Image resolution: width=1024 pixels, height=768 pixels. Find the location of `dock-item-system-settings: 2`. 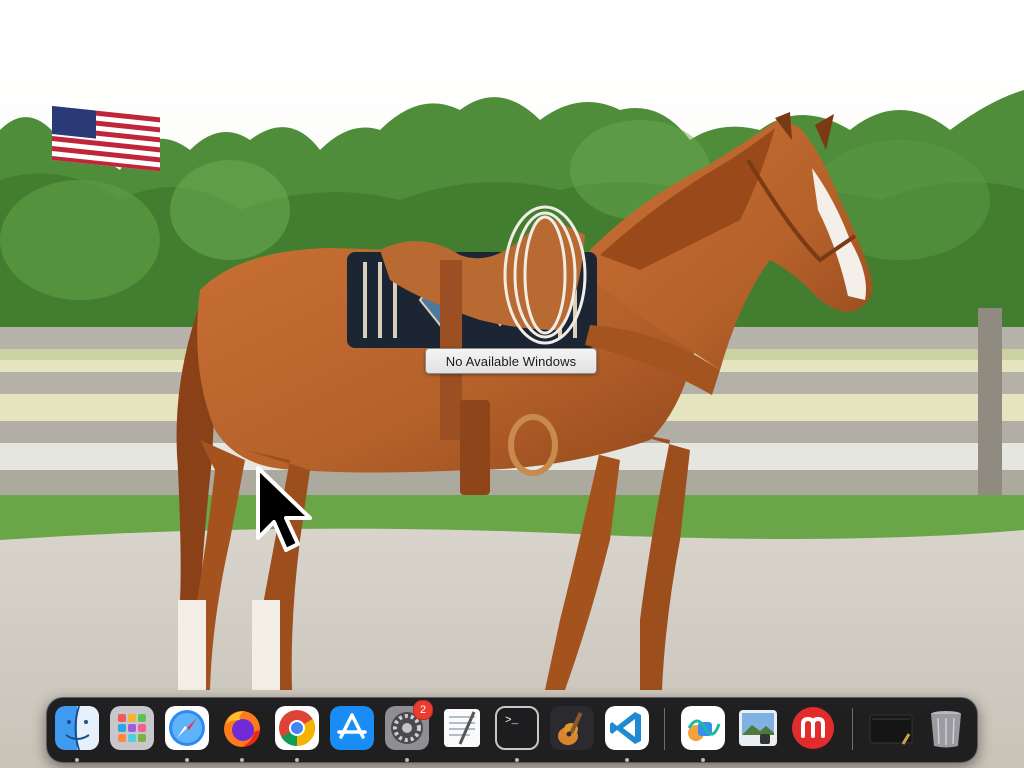

dock-item-system-settings: 2 is located at coordinates (409, 731).